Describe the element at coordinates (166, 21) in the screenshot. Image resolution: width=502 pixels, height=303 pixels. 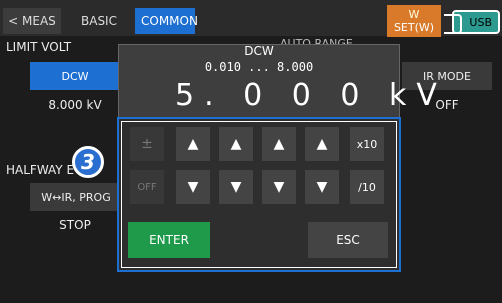
I see `tab-common: COMMON` at that location.